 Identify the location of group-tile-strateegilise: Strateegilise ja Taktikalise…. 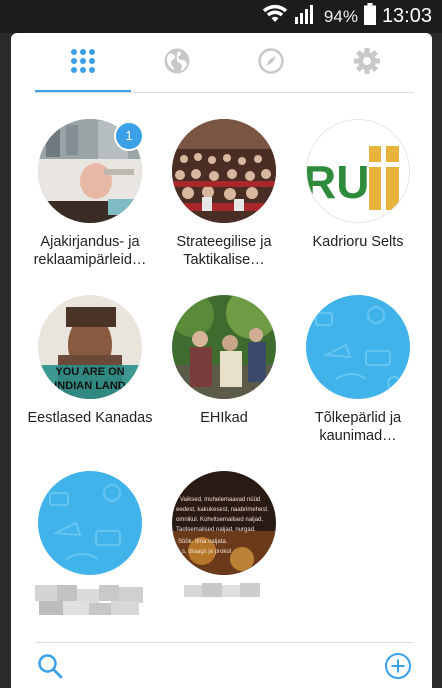
(224, 194).